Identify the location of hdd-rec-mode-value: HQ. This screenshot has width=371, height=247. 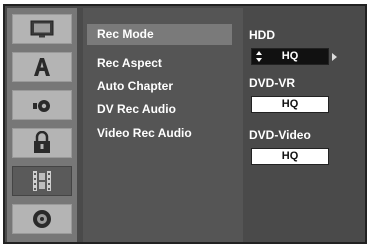
(290, 56).